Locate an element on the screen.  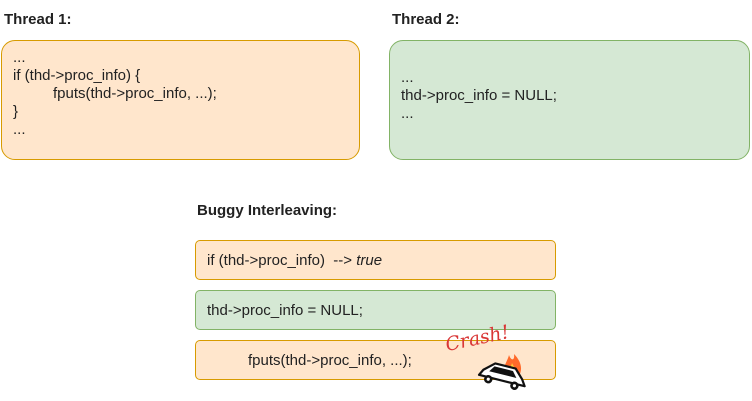
step3-code: fputs(thd->proc_info, ...); is located at coordinates (330, 360).